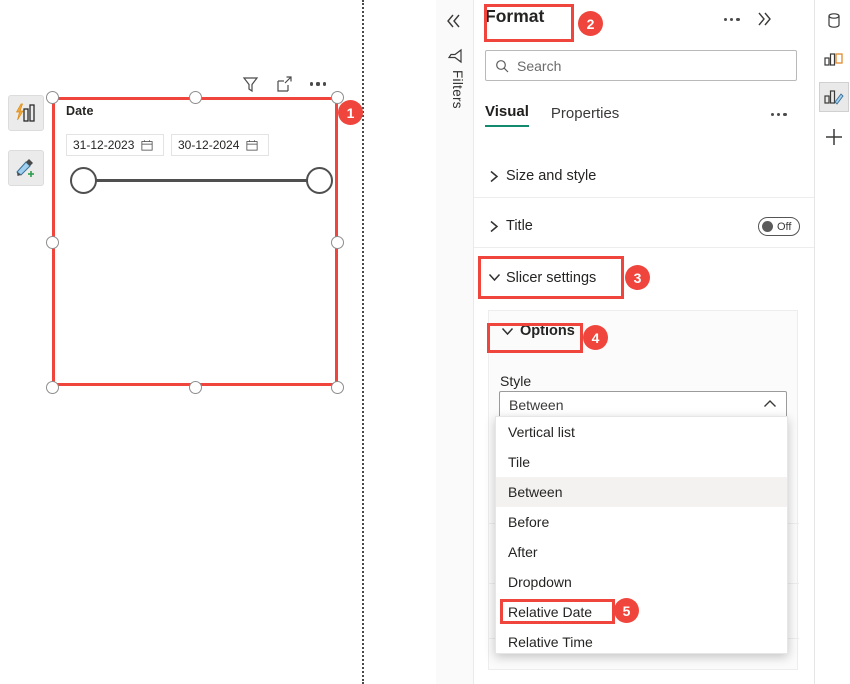 This screenshot has height=684, width=850. Describe the element at coordinates (80, 111) in the screenshot. I see `slicer-title: Date` at that location.